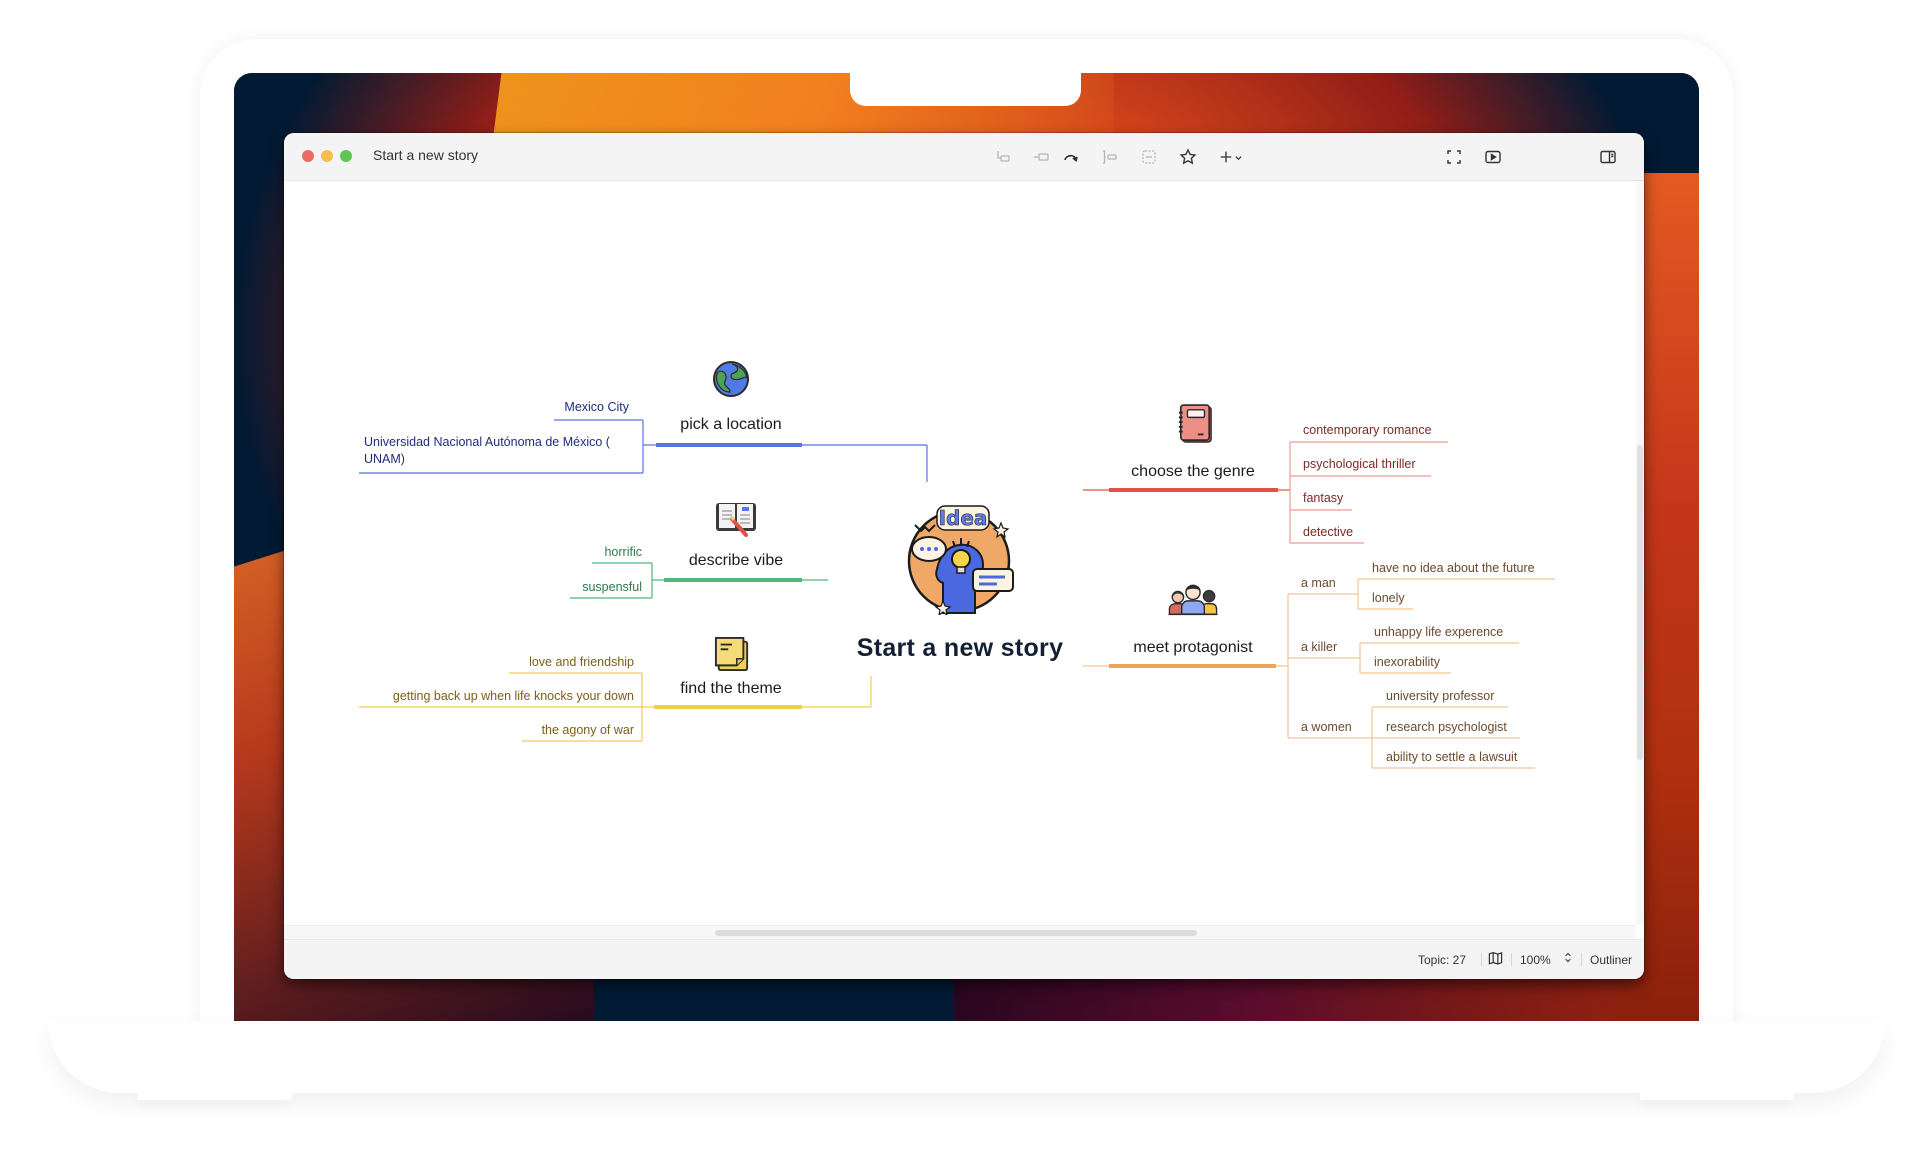  I want to click on topic-find-the-theme: find the theme, so click(730, 689).